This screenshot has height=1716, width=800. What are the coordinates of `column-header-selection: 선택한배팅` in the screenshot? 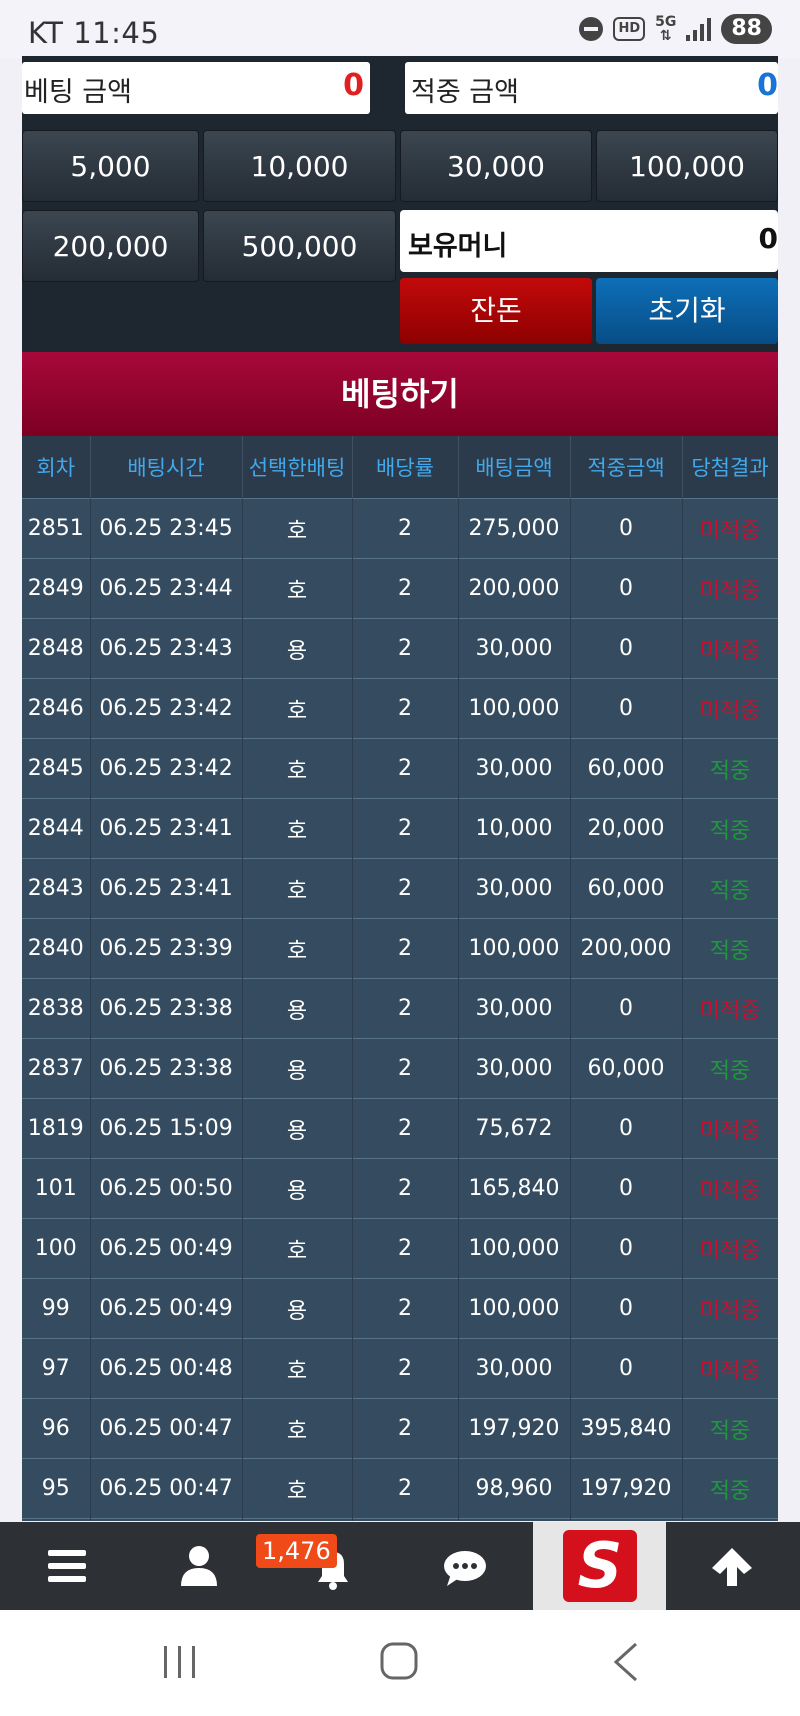 It's located at (297, 467).